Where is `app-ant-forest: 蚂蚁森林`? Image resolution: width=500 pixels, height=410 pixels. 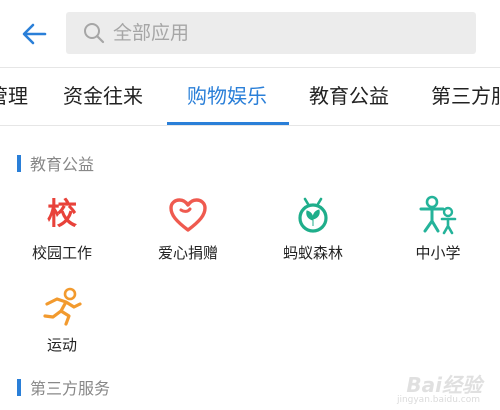 app-ant-forest: 蚂蚁森林 is located at coordinates (313, 231).